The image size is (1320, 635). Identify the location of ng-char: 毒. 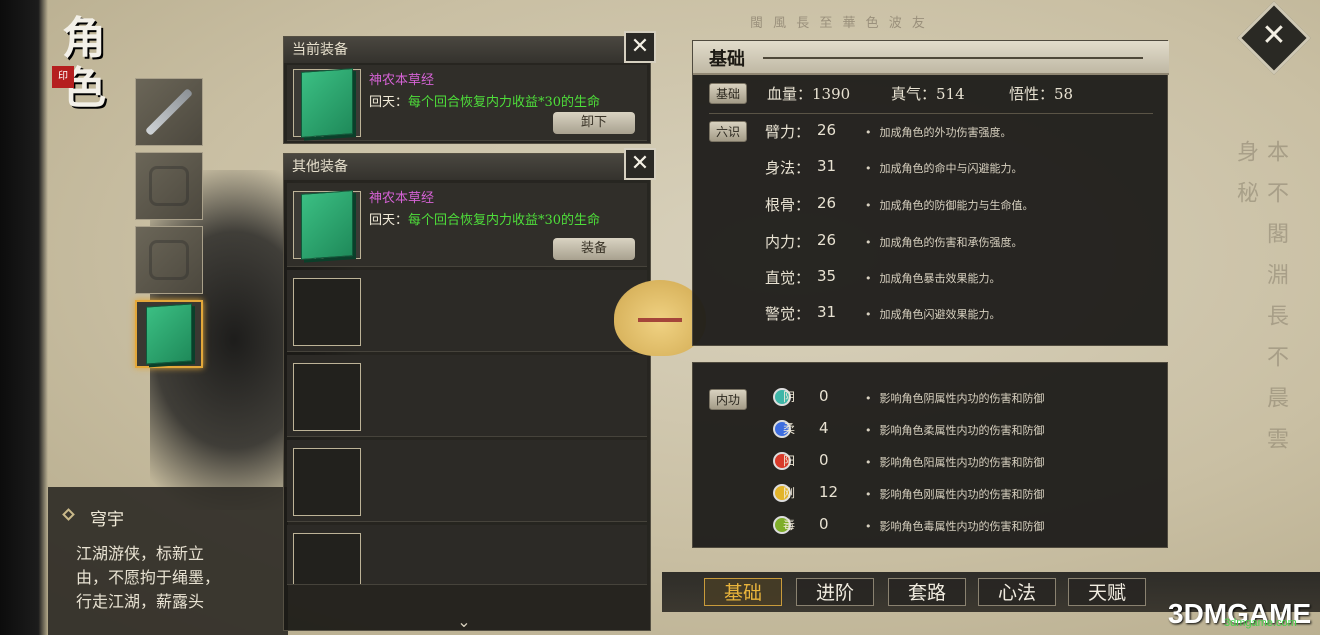
(789, 525).